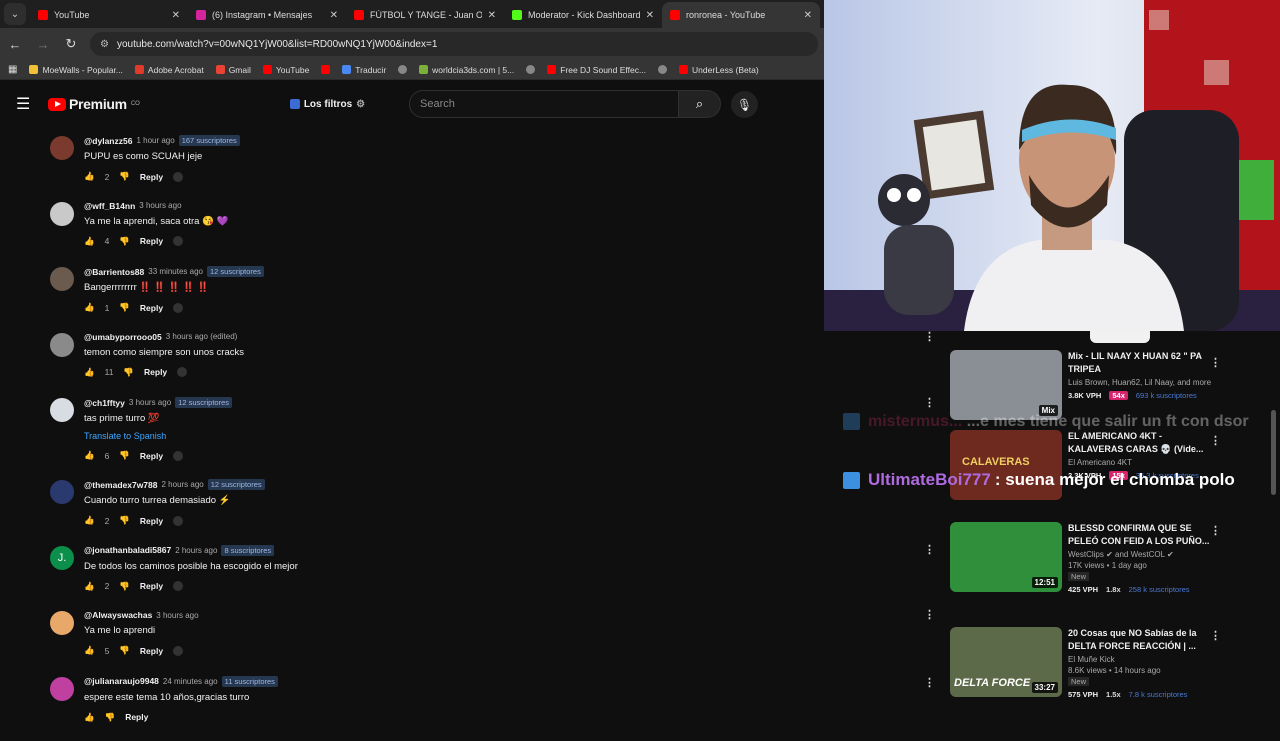 The image size is (1280, 741). I want to click on bookmark-gmail: Gmail, so click(233, 70).